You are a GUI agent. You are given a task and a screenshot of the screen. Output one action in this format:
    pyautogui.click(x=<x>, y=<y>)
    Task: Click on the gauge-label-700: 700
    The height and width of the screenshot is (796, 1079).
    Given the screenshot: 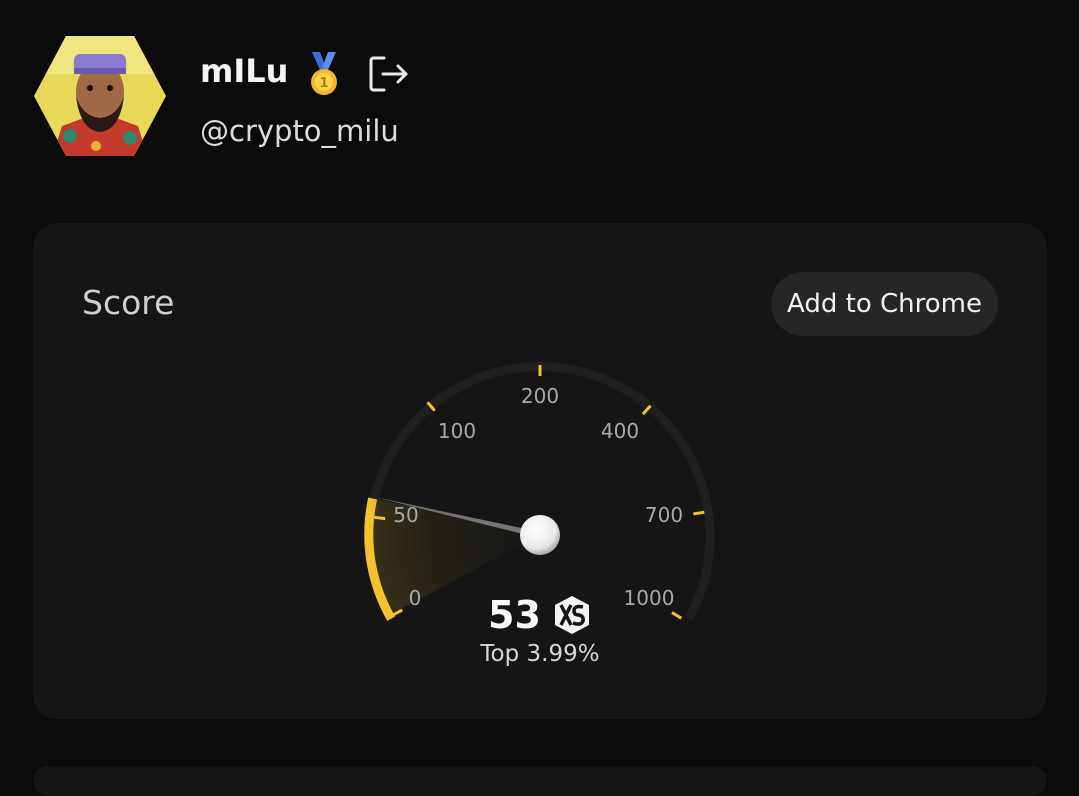 What is the action you would take?
    pyautogui.click(x=664, y=515)
    